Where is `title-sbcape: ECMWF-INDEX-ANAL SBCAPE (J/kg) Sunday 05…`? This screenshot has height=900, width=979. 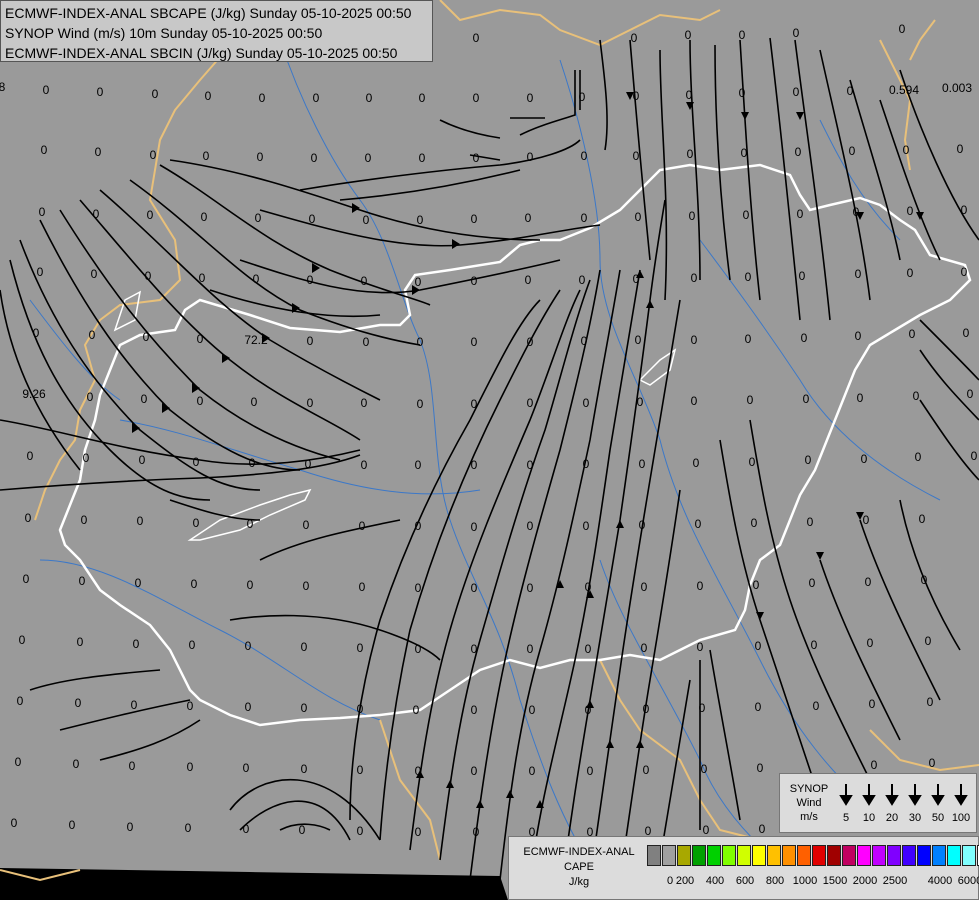 title-sbcape: ECMWF-INDEX-ANAL SBCAPE (J/kg) Sunday 05… is located at coordinates (208, 13).